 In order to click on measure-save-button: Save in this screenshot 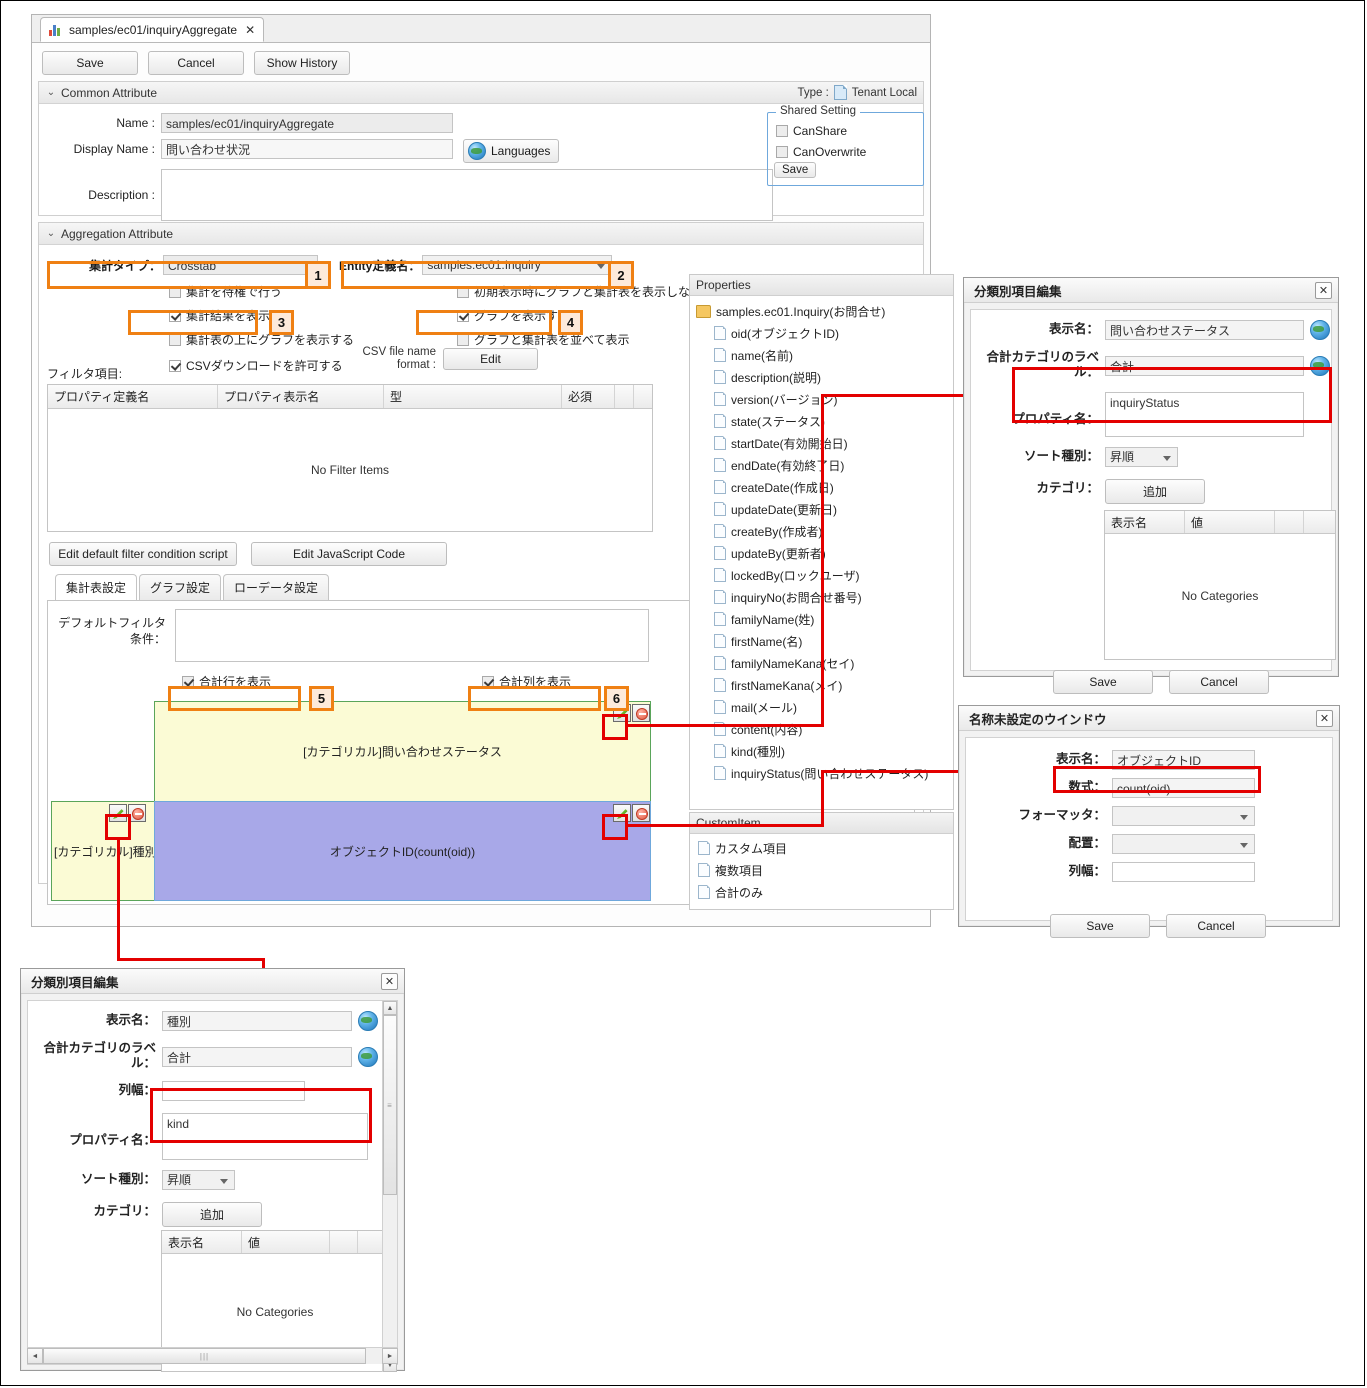, I will do `click(1100, 926)`.